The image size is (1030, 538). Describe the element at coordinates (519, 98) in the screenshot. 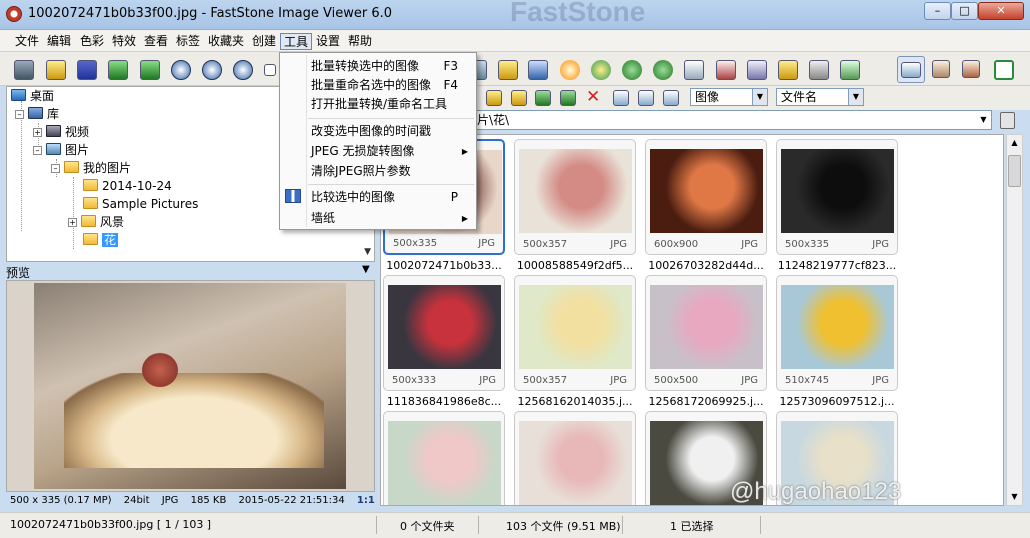

I see `folder-up-icon` at that location.